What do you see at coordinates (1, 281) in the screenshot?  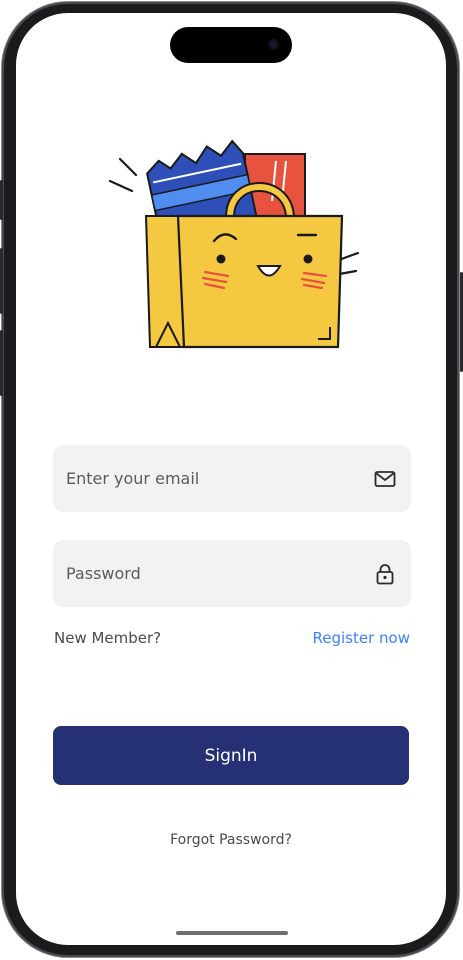 I see `volume-up-button` at bounding box center [1, 281].